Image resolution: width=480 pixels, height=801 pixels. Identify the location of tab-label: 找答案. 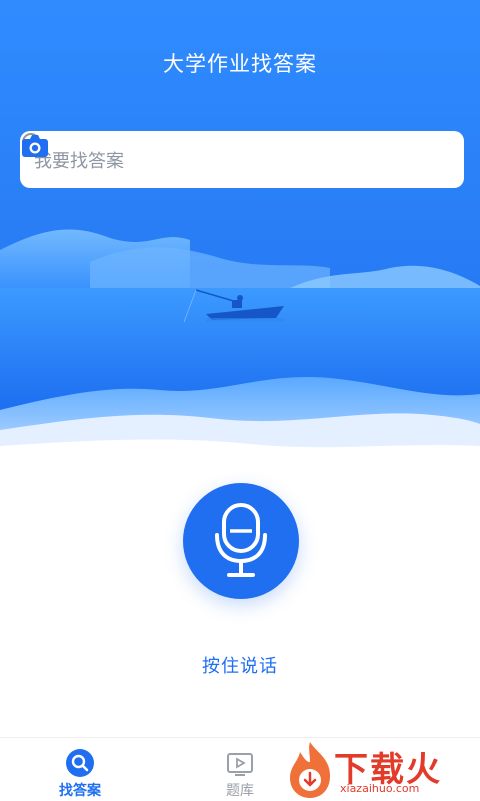
(80, 791).